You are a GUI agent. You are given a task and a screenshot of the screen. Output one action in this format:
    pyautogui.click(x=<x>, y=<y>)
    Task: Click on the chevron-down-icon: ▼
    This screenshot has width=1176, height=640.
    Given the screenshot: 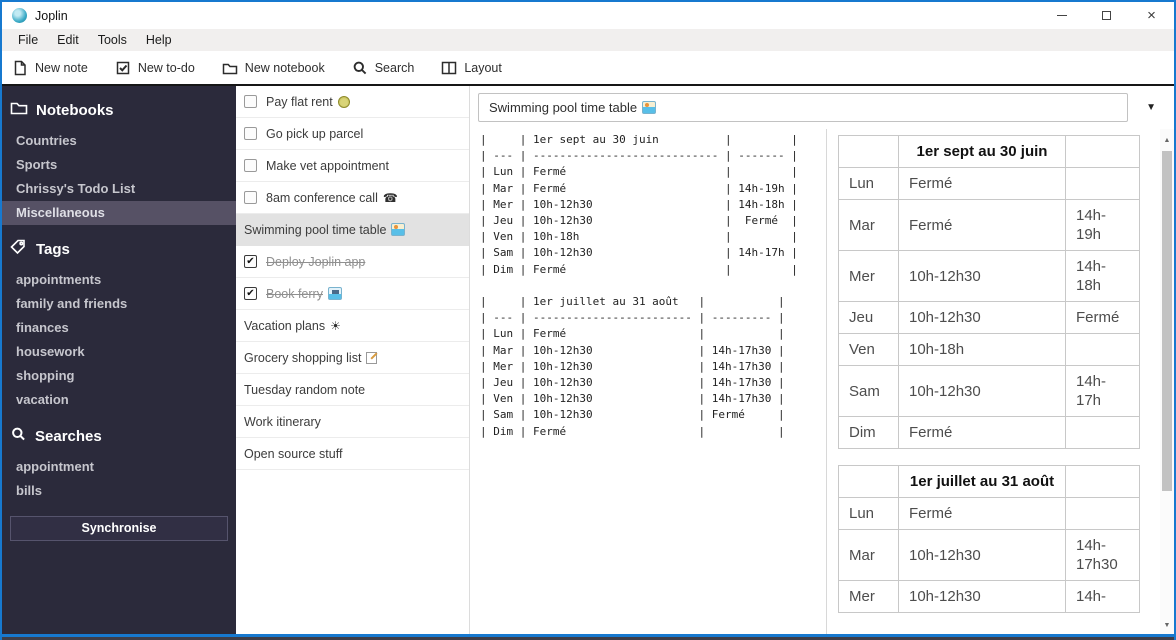 What is the action you would take?
    pyautogui.click(x=1151, y=107)
    